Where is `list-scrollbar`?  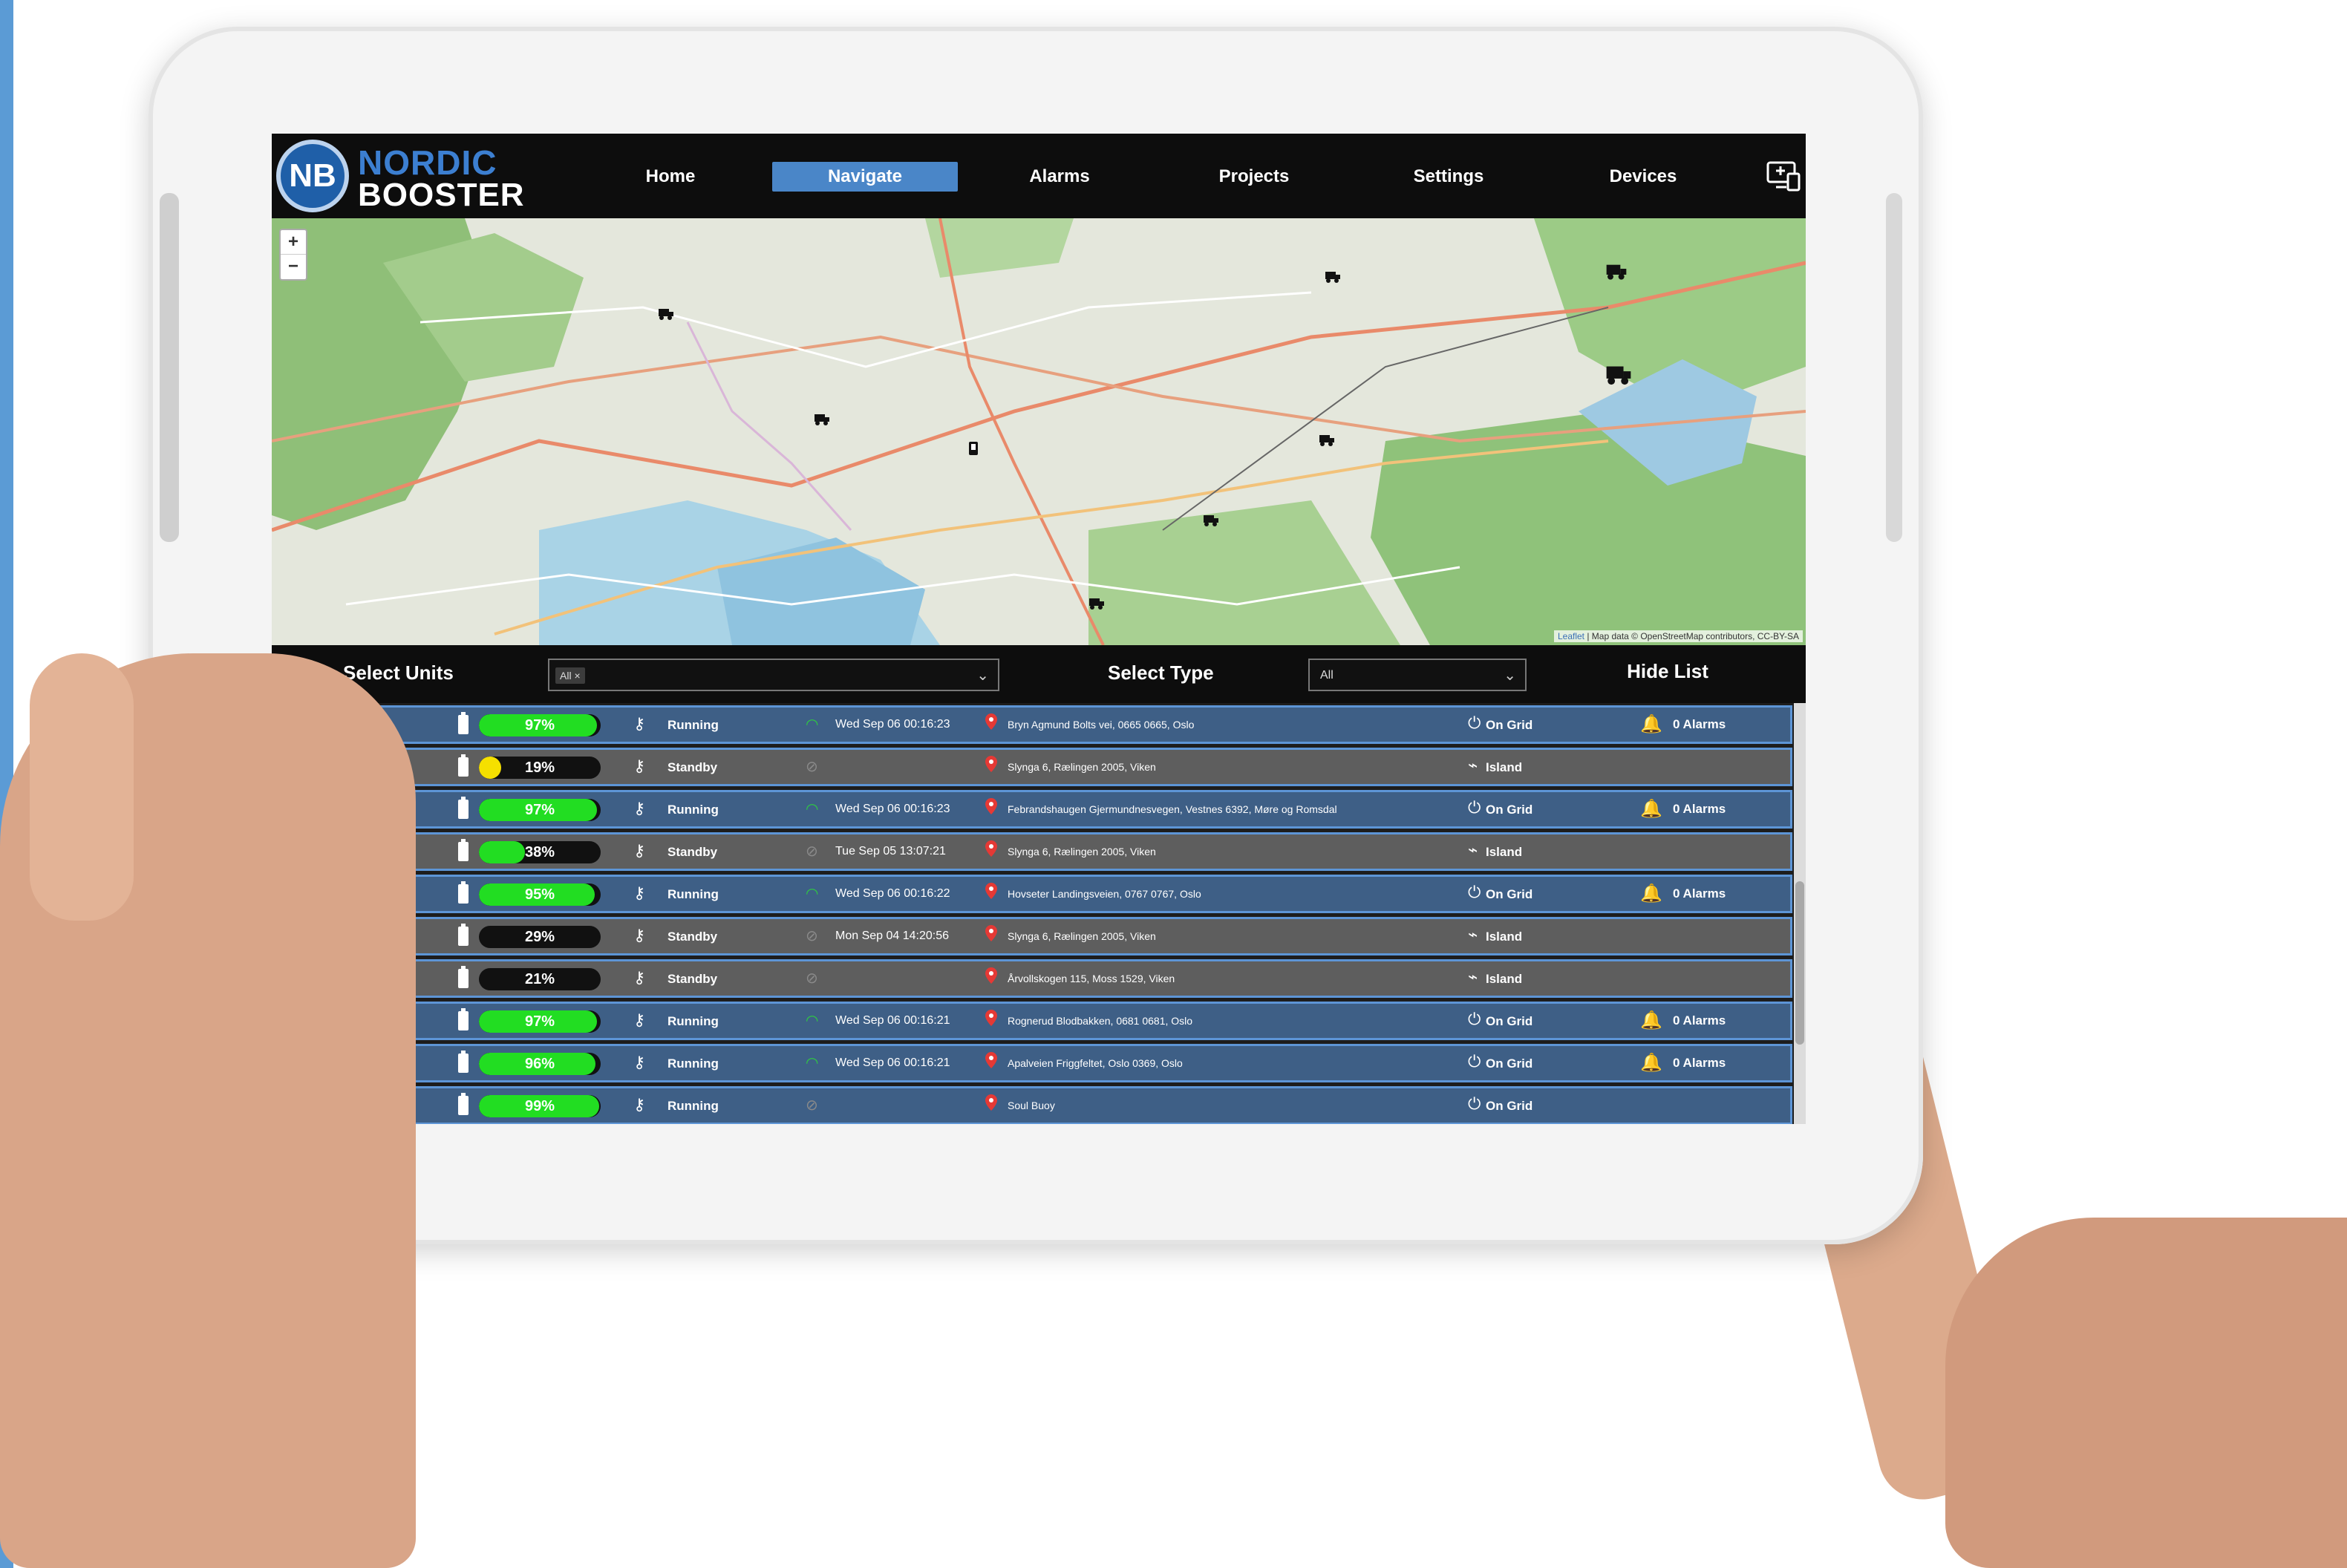 list-scrollbar is located at coordinates (1800, 913).